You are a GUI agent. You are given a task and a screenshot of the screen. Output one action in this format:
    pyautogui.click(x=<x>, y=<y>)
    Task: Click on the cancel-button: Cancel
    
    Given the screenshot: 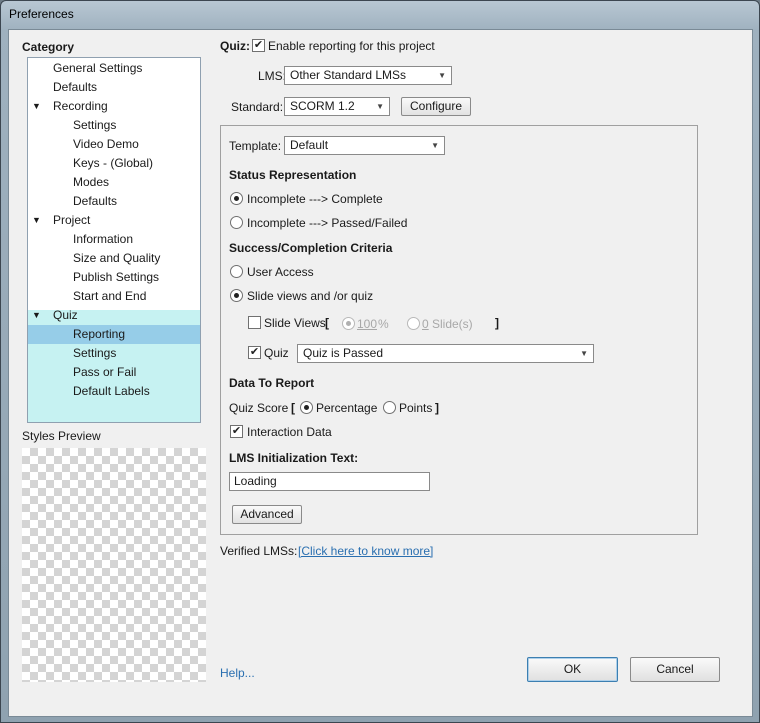 What is the action you would take?
    pyautogui.click(x=675, y=669)
    